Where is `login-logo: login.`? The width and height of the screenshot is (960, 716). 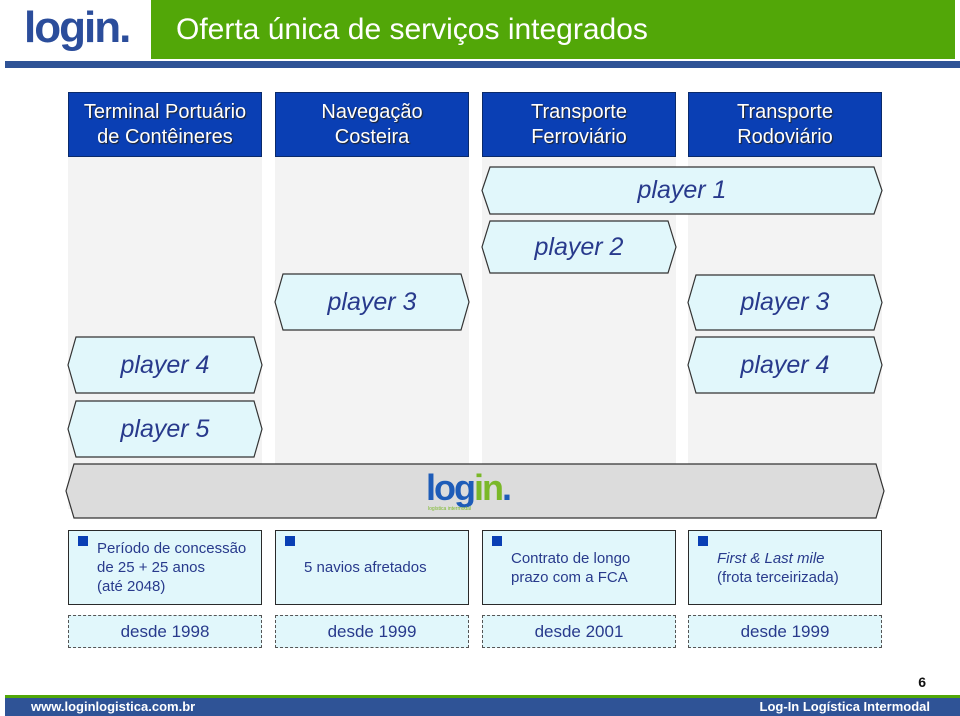
login-logo: login. is located at coordinates (79, 31).